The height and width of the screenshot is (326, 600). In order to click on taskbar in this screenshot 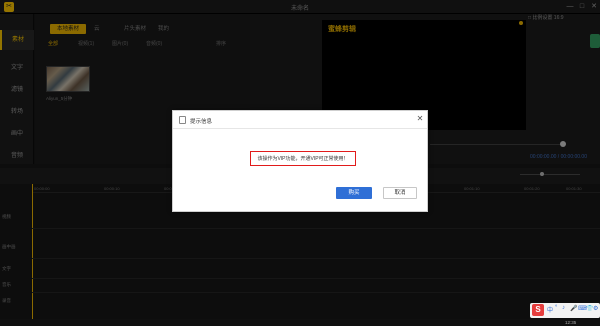, I will do `click(300, 322)`.